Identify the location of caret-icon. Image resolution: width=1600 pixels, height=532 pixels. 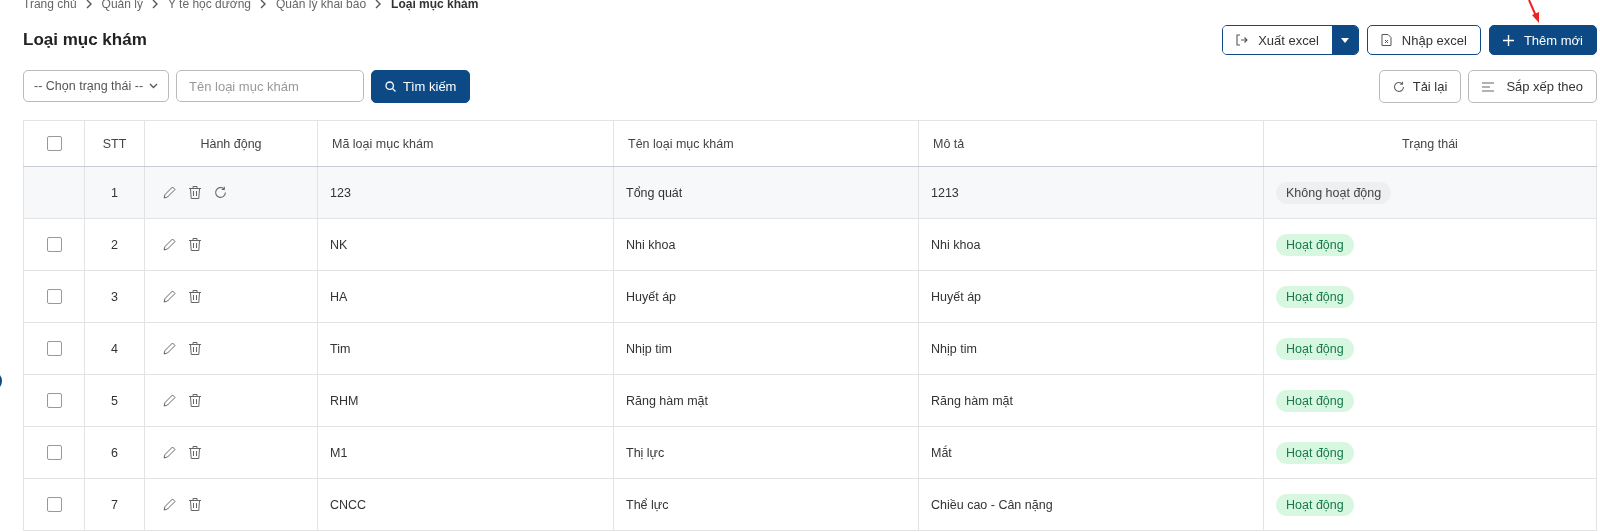
(1344, 40).